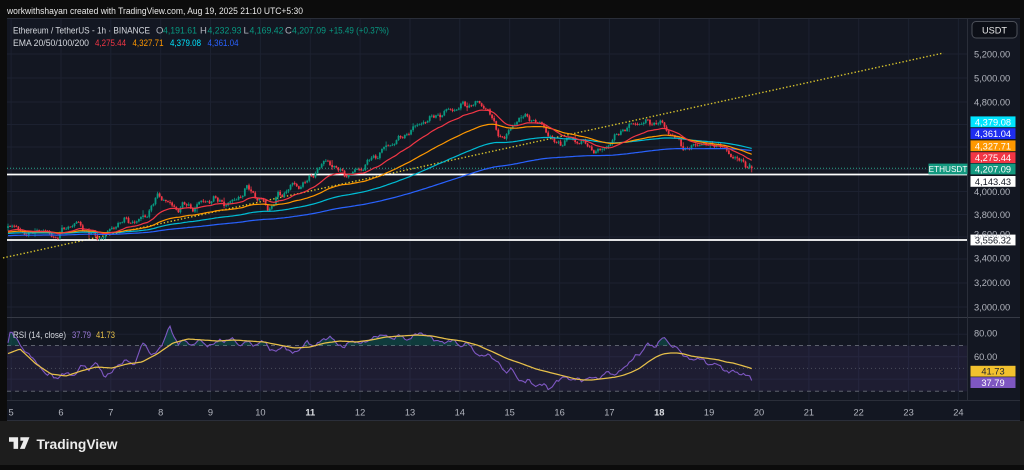 The width and height of the screenshot is (1024, 470). What do you see at coordinates (180, 31) in the screenshot?
I see `svg-text: 4,191.61` at bounding box center [180, 31].